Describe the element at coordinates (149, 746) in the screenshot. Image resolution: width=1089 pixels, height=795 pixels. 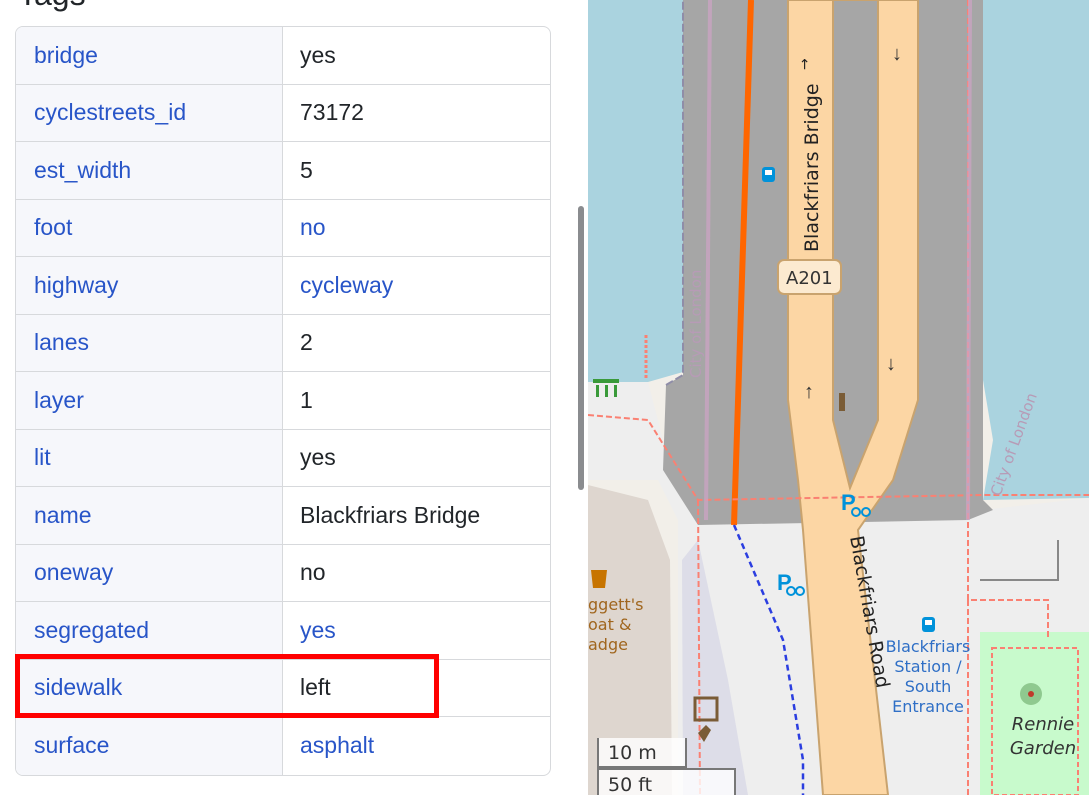
I see `tag-key-link: surface` at that location.